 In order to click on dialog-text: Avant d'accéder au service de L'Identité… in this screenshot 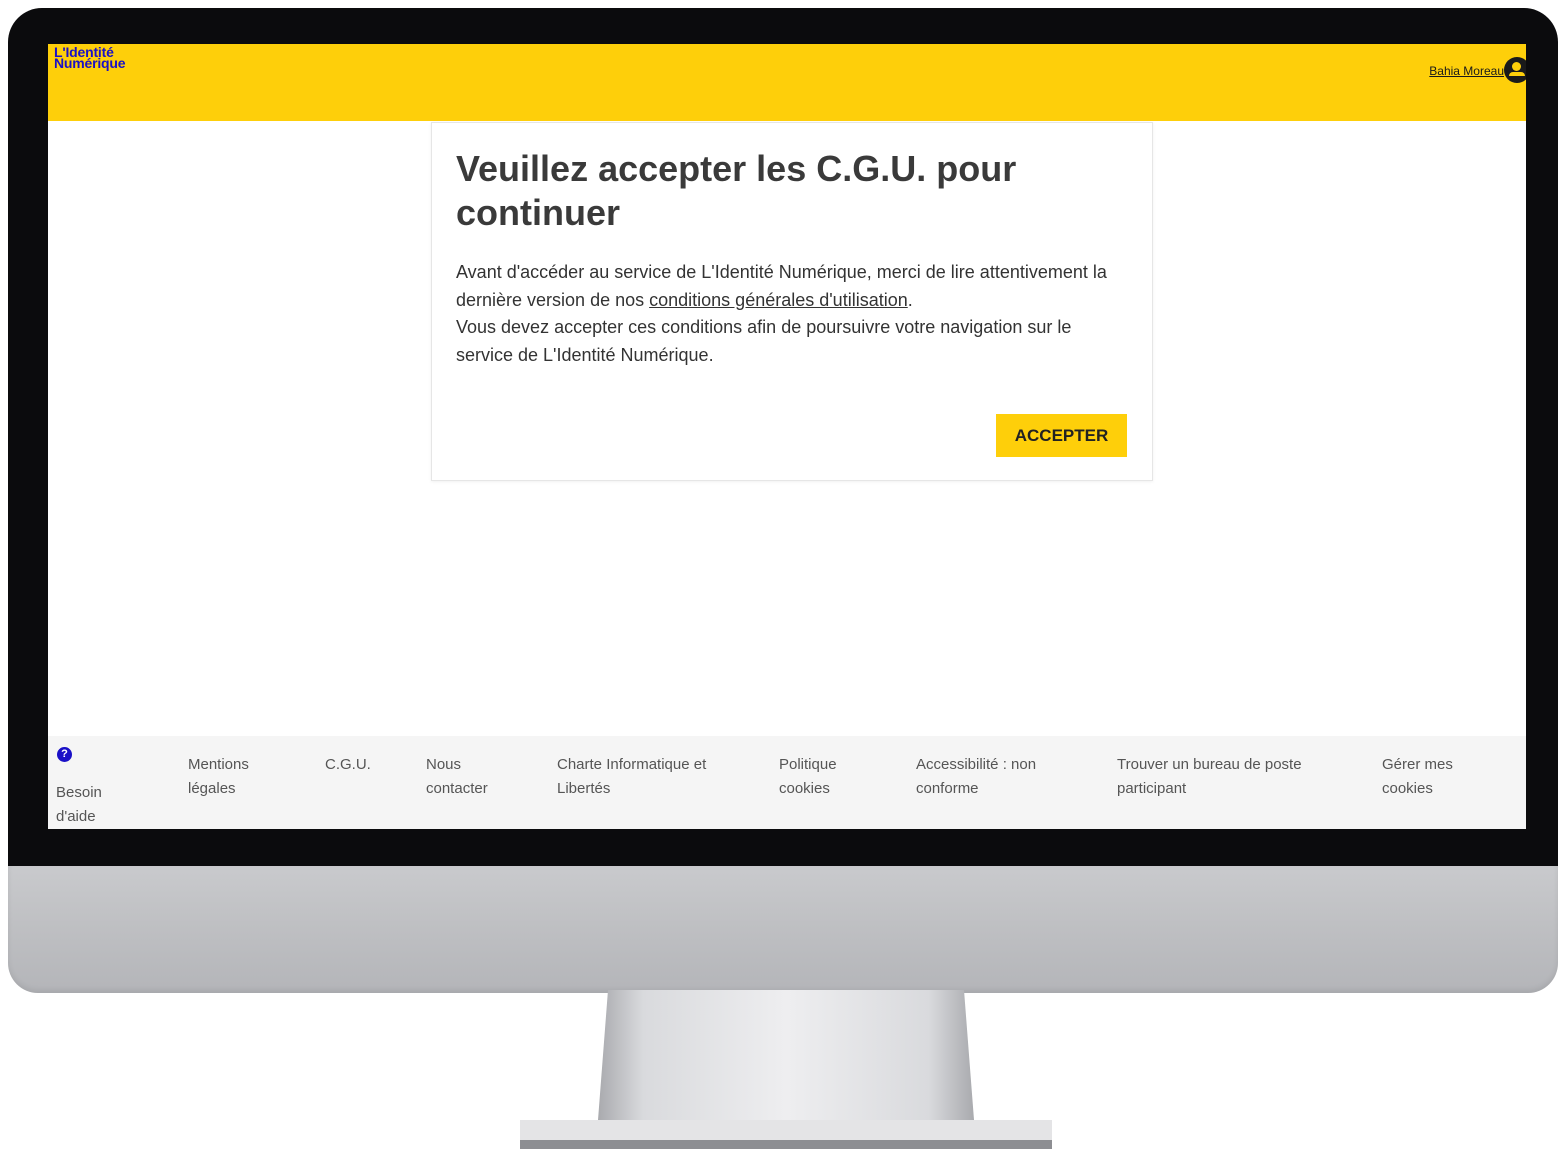, I will do `click(786, 314)`.